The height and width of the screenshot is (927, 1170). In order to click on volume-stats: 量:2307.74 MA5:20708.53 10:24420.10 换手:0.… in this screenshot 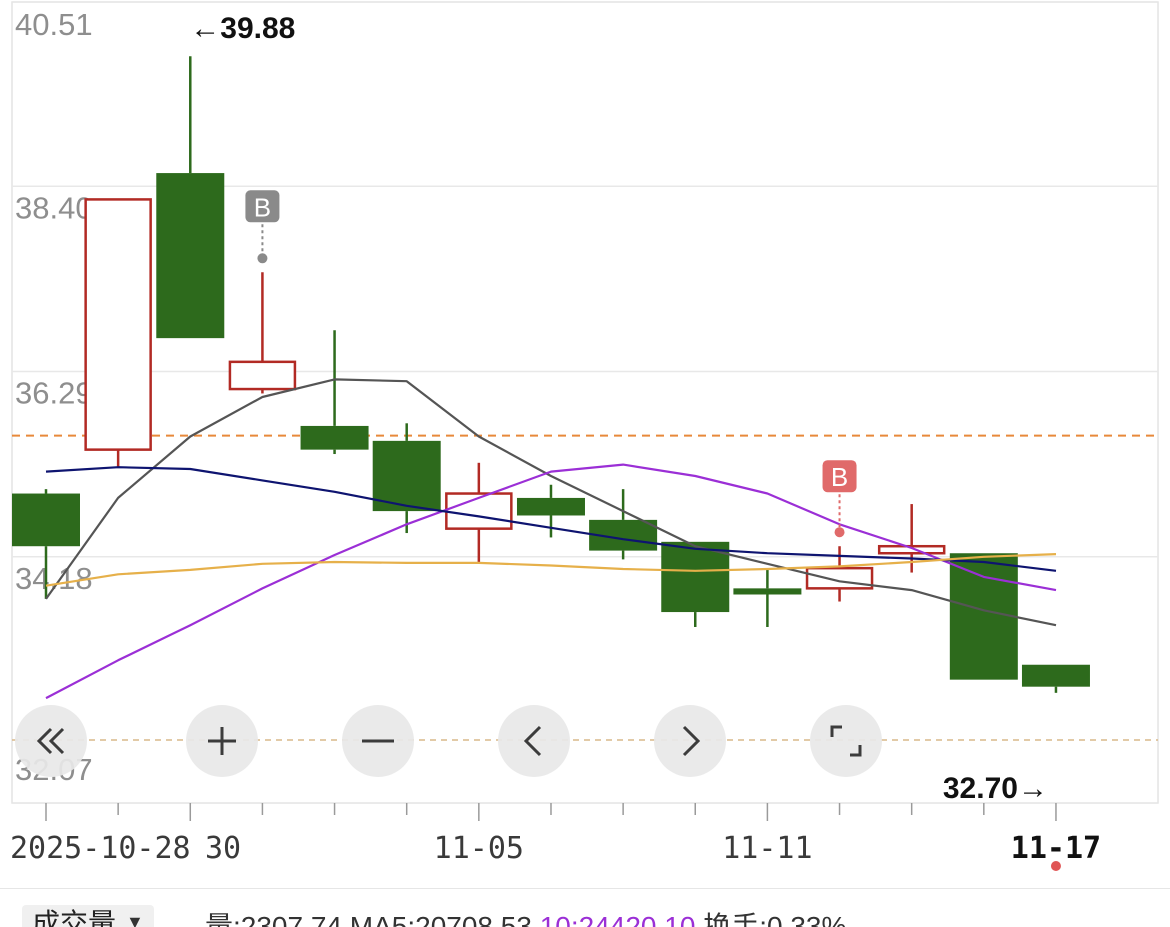, I will do `click(525, 916)`.